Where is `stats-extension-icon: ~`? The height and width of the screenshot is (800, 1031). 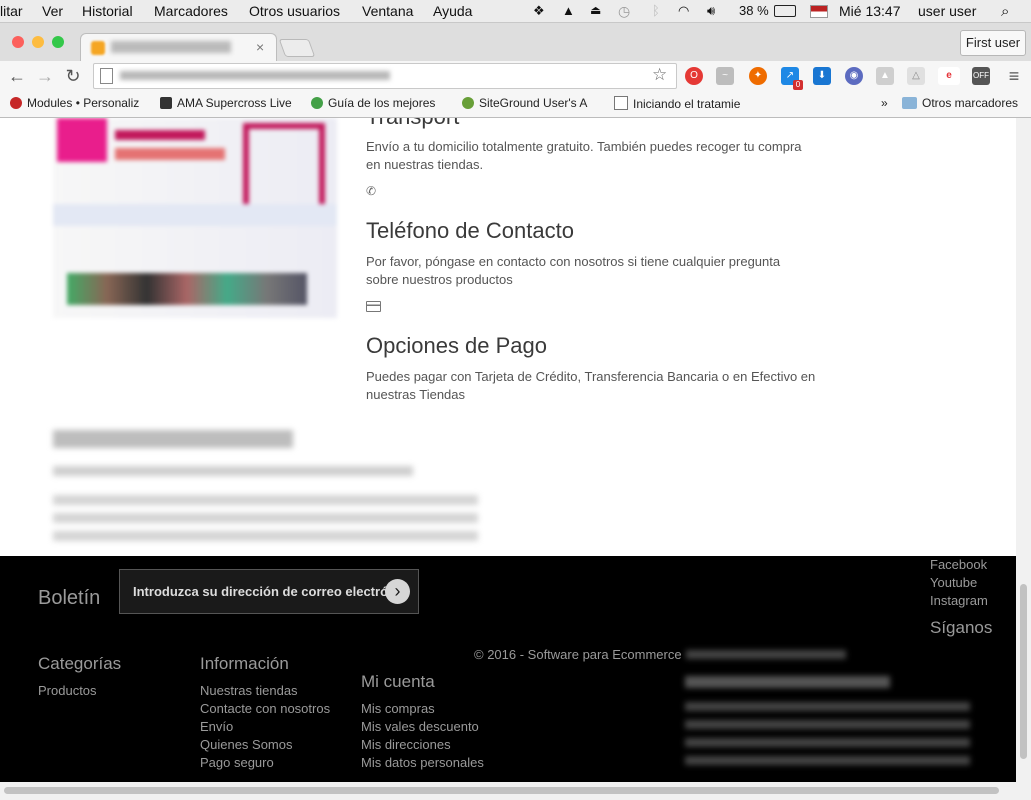
stats-extension-icon: ~ is located at coordinates (725, 76).